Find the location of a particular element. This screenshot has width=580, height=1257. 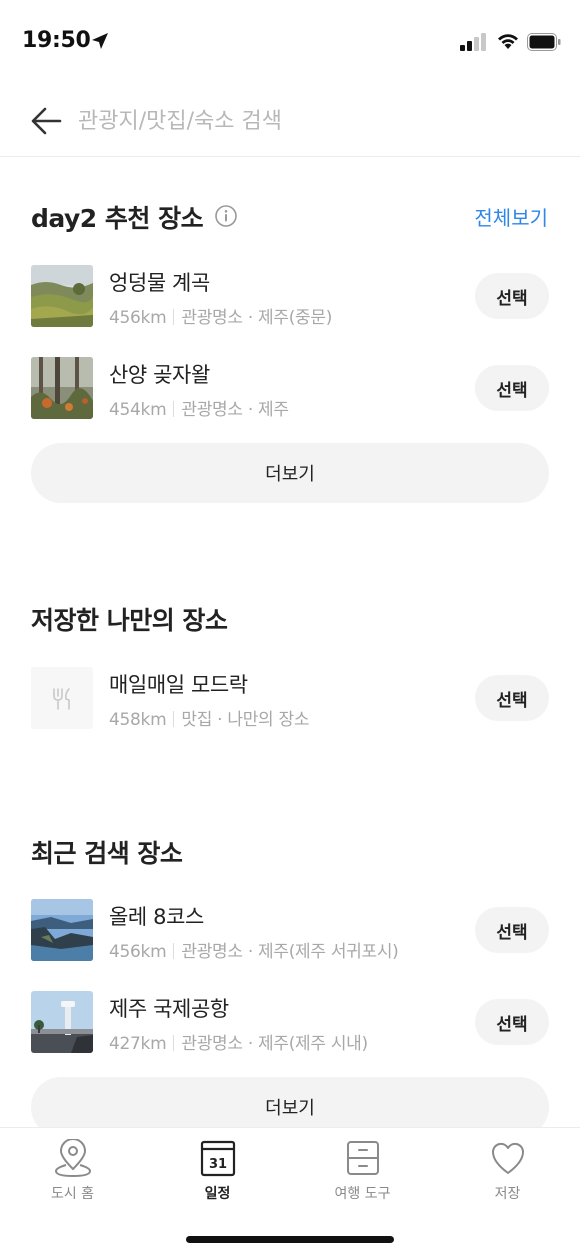

tab-city-home: 도시 홈 is located at coordinates (72, 1173).